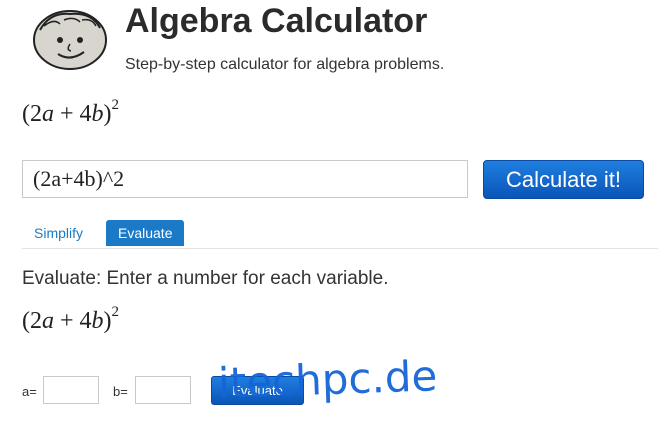 The height and width of the screenshot is (426, 658). What do you see at coordinates (29, 391) in the screenshot?
I see `variable-a-label: a=` at bounding box center [29, 391].